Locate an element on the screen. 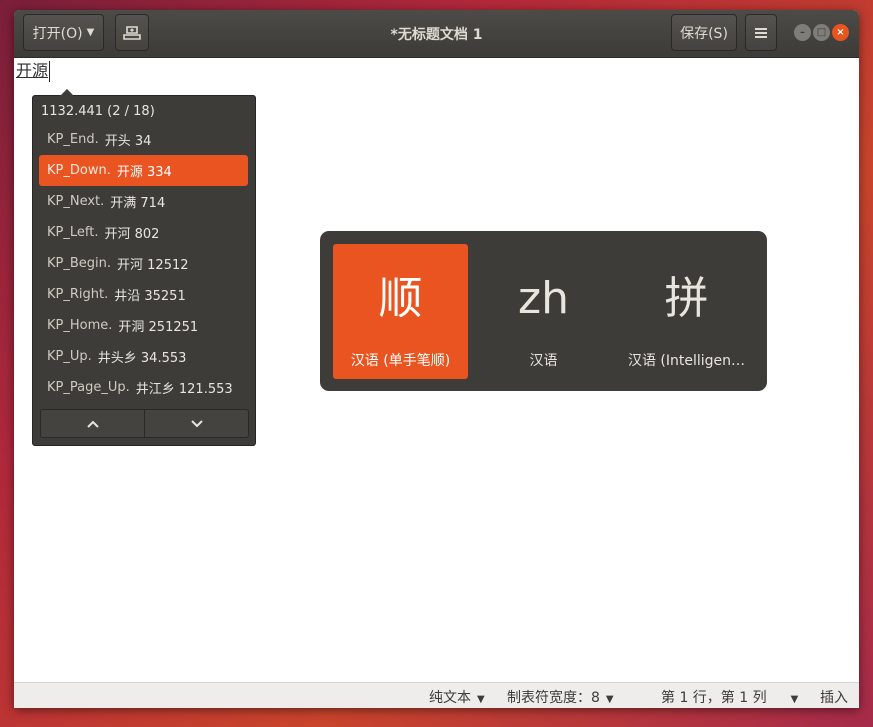 This screenshot has height=727, width=873. language-label: 纯文本 is located at coordinates (450, 698).